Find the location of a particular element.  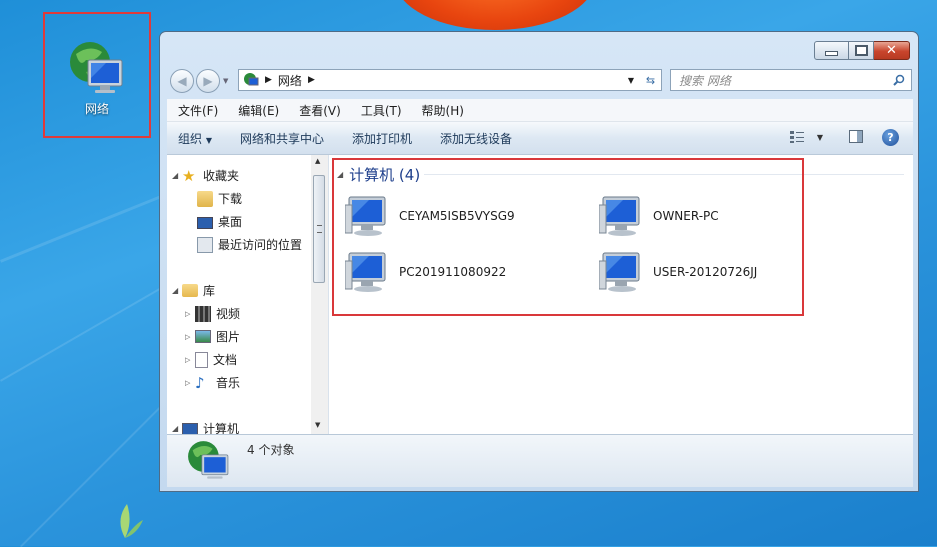

forward-arrow-icon: ▶ is located at coordinates (208, 81).